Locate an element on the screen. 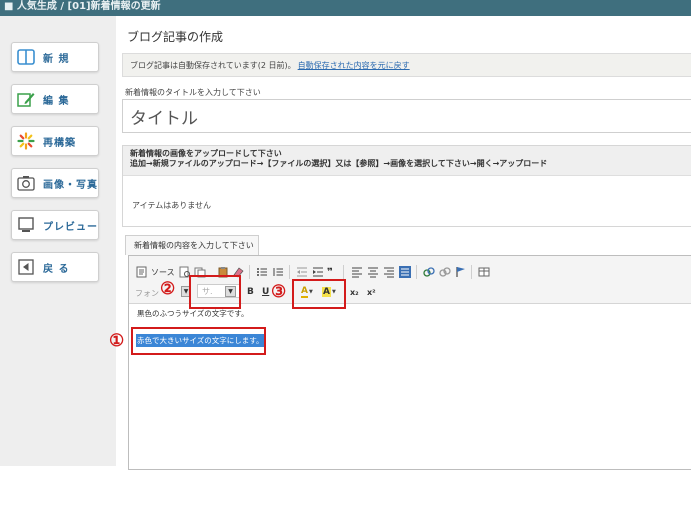 The width and height of the screenshot is (691, 523). underline-button: U is located at coordinates (265, 292).